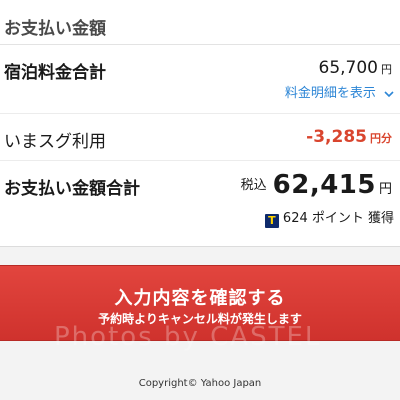  What do you see at coordinates (200, 298) in the screenshot?
I see `confirm-button-label: 入力内容を確認する` at bounding box center [200, 298].